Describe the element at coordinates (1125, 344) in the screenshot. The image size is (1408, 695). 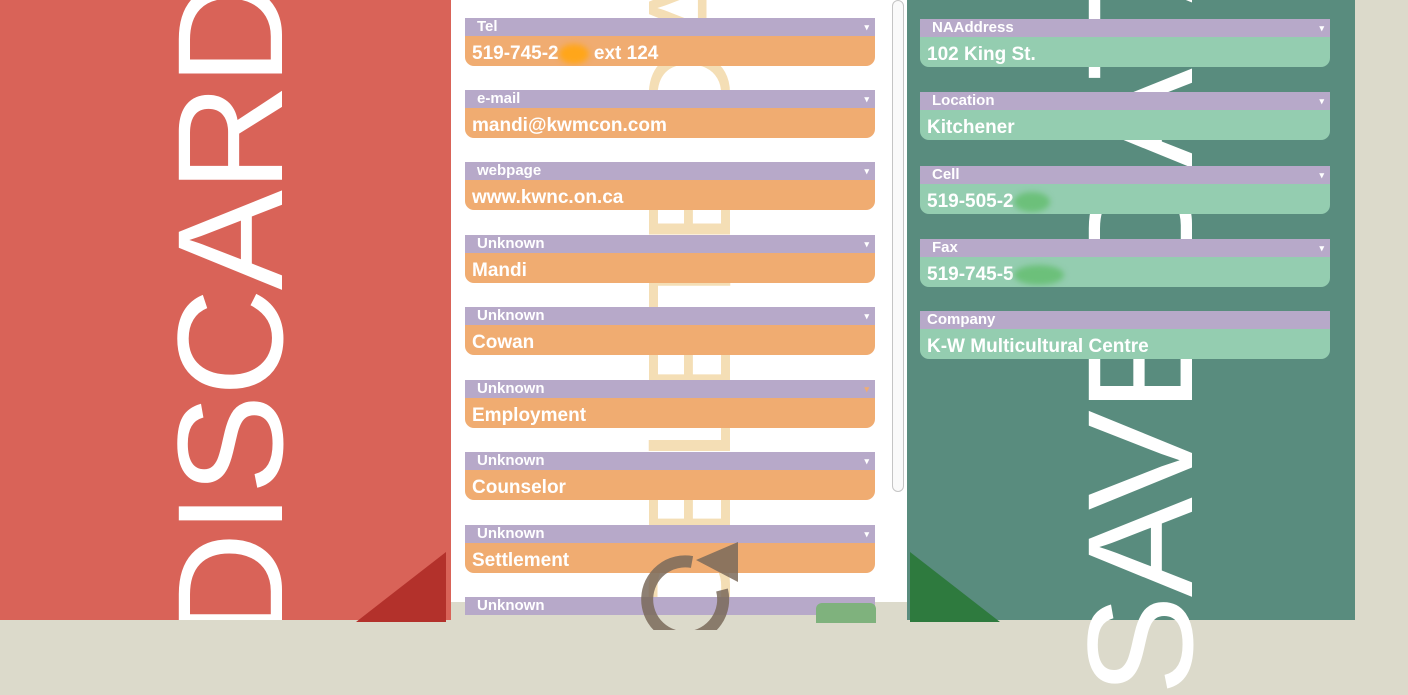
I see `field-value: K-W Multicultural Centre` at that location.